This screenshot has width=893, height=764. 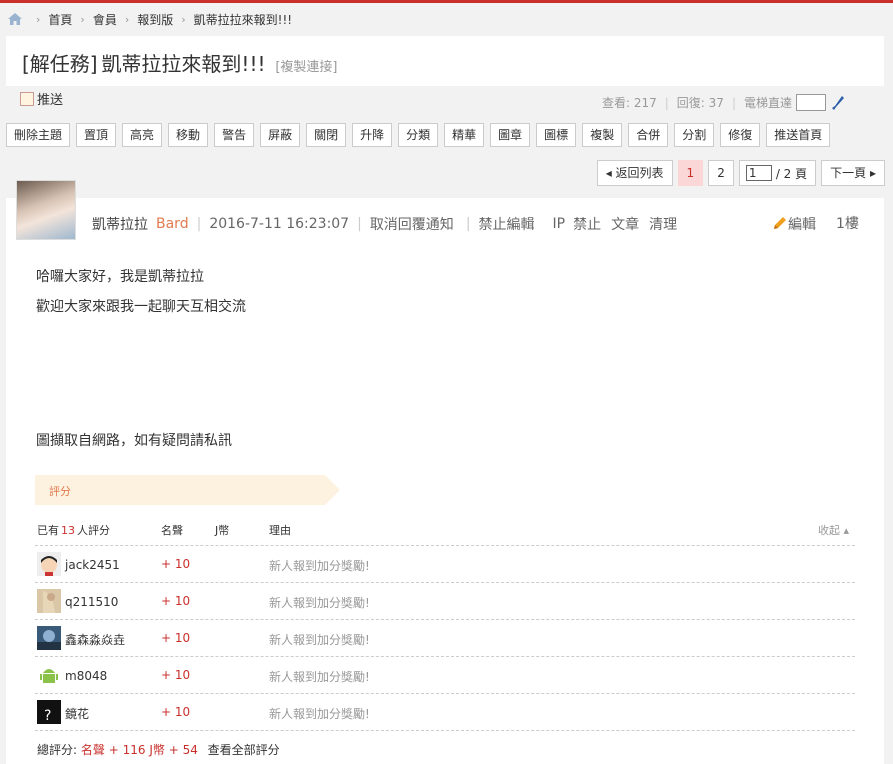 I want to click on mod-close-button: 關閉, so click(x=326, y=135).